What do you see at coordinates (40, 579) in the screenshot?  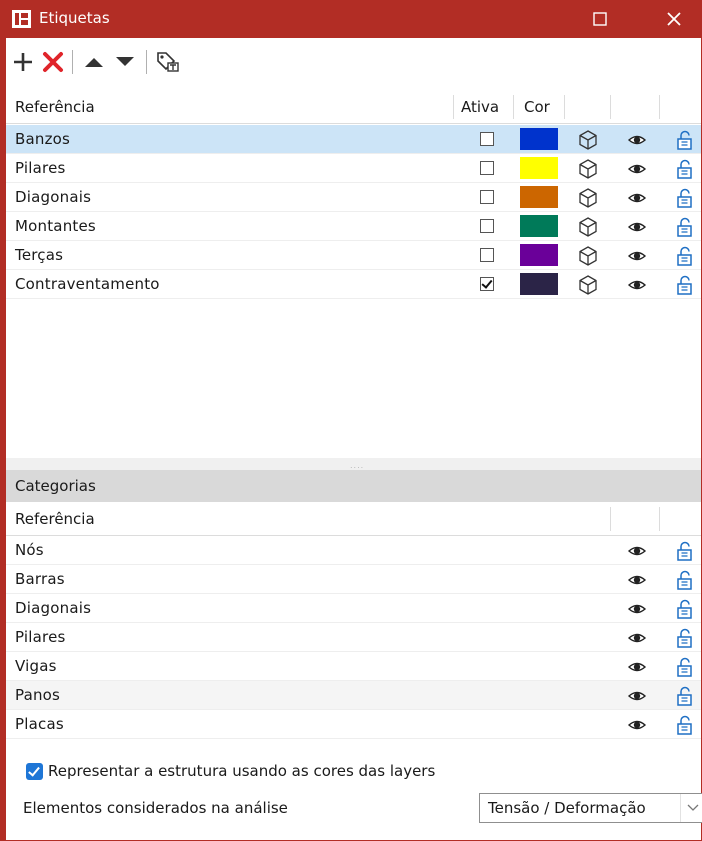 I see `category-name: Barras` at bounding box center [40, 579].